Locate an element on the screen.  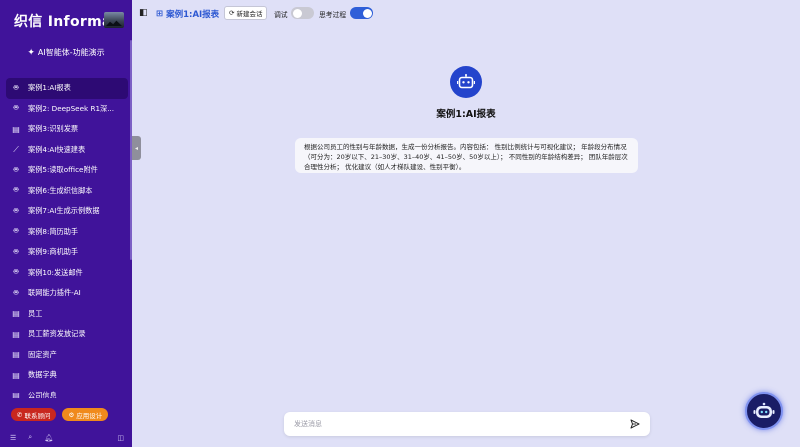
sidebar-item: 🤖︎ 案例6:生成织信脚本 is located at coordinates (67, 191).